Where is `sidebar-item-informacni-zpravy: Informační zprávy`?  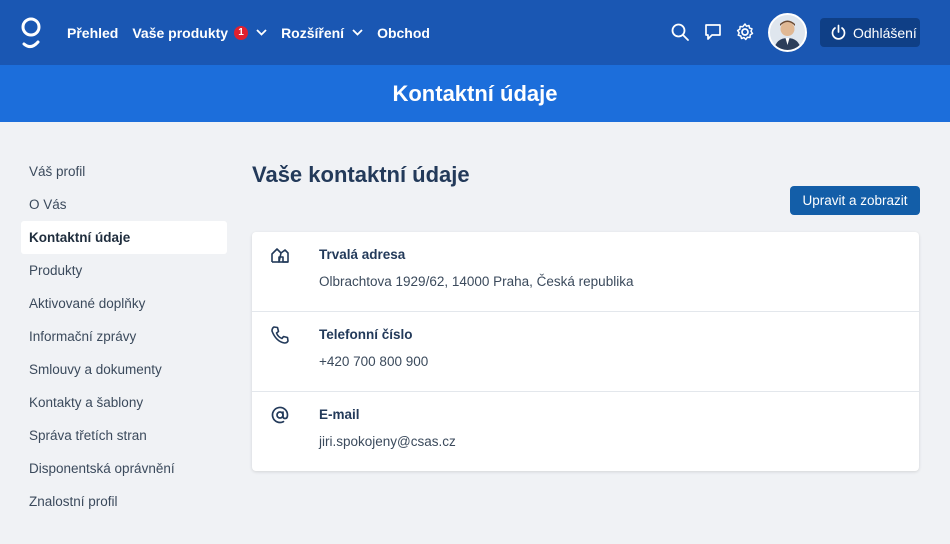 sidebar-item-informacni-zpravy: Informační zprávy is located at coordinates (124, 336).